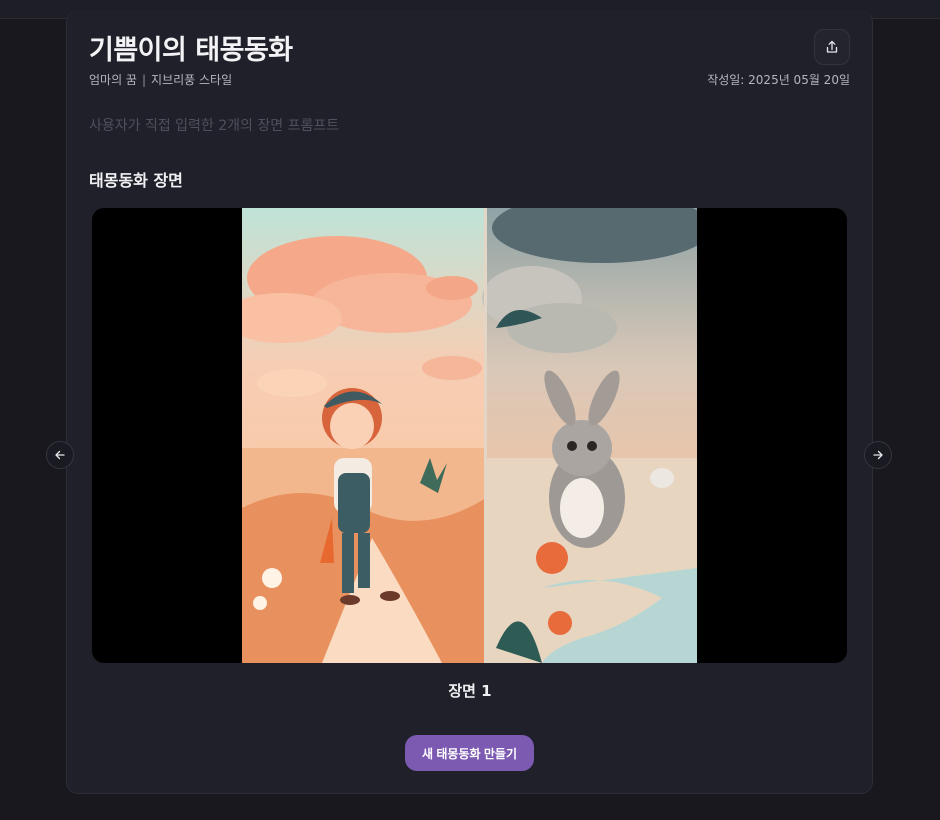 The image size is (940, 820). I want to click on arrow-left-icon, so click(60, 455).